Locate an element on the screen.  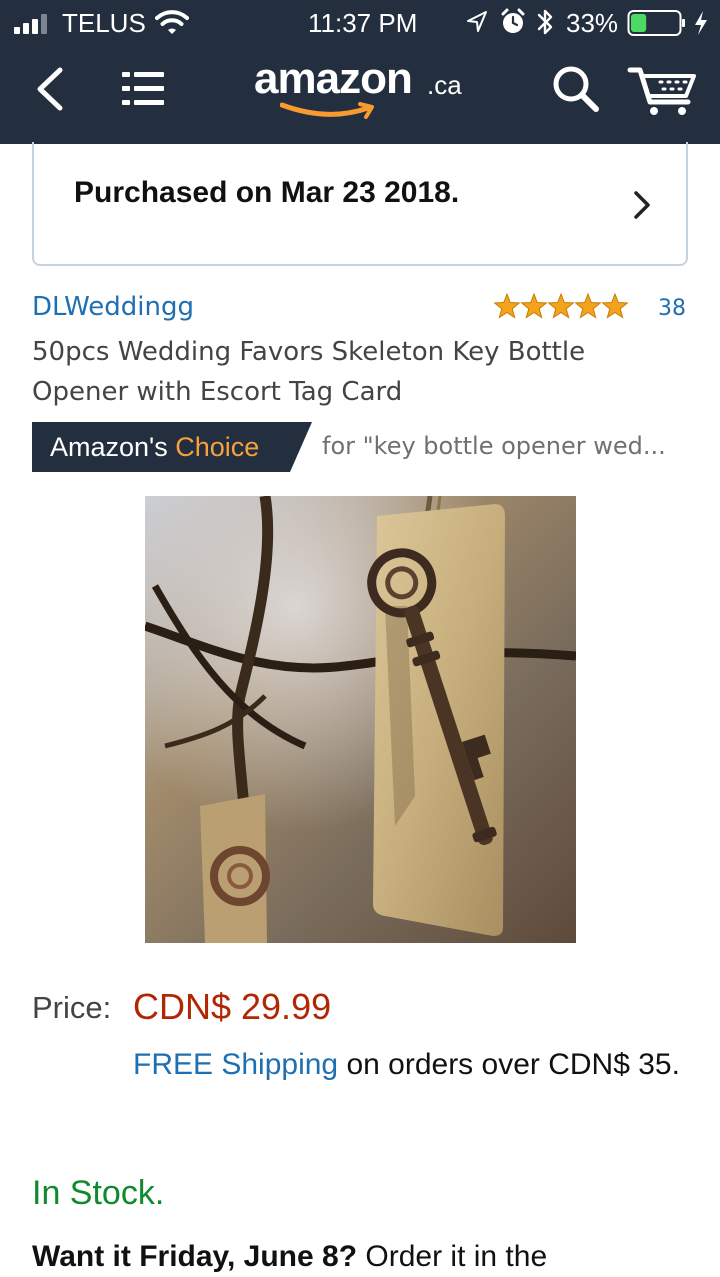
delivery-condition: Order it in the is located at coordinates (452, 1256).